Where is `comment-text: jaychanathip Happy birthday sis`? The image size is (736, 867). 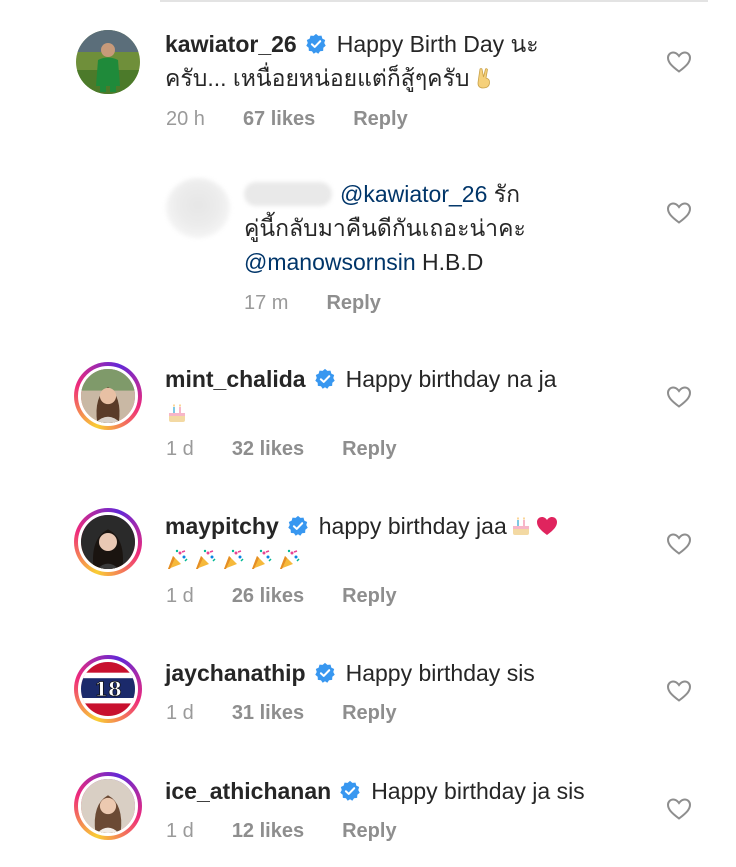 comment-text: jaychanathip Happy birthday sis is located at coordinates (350, 673).